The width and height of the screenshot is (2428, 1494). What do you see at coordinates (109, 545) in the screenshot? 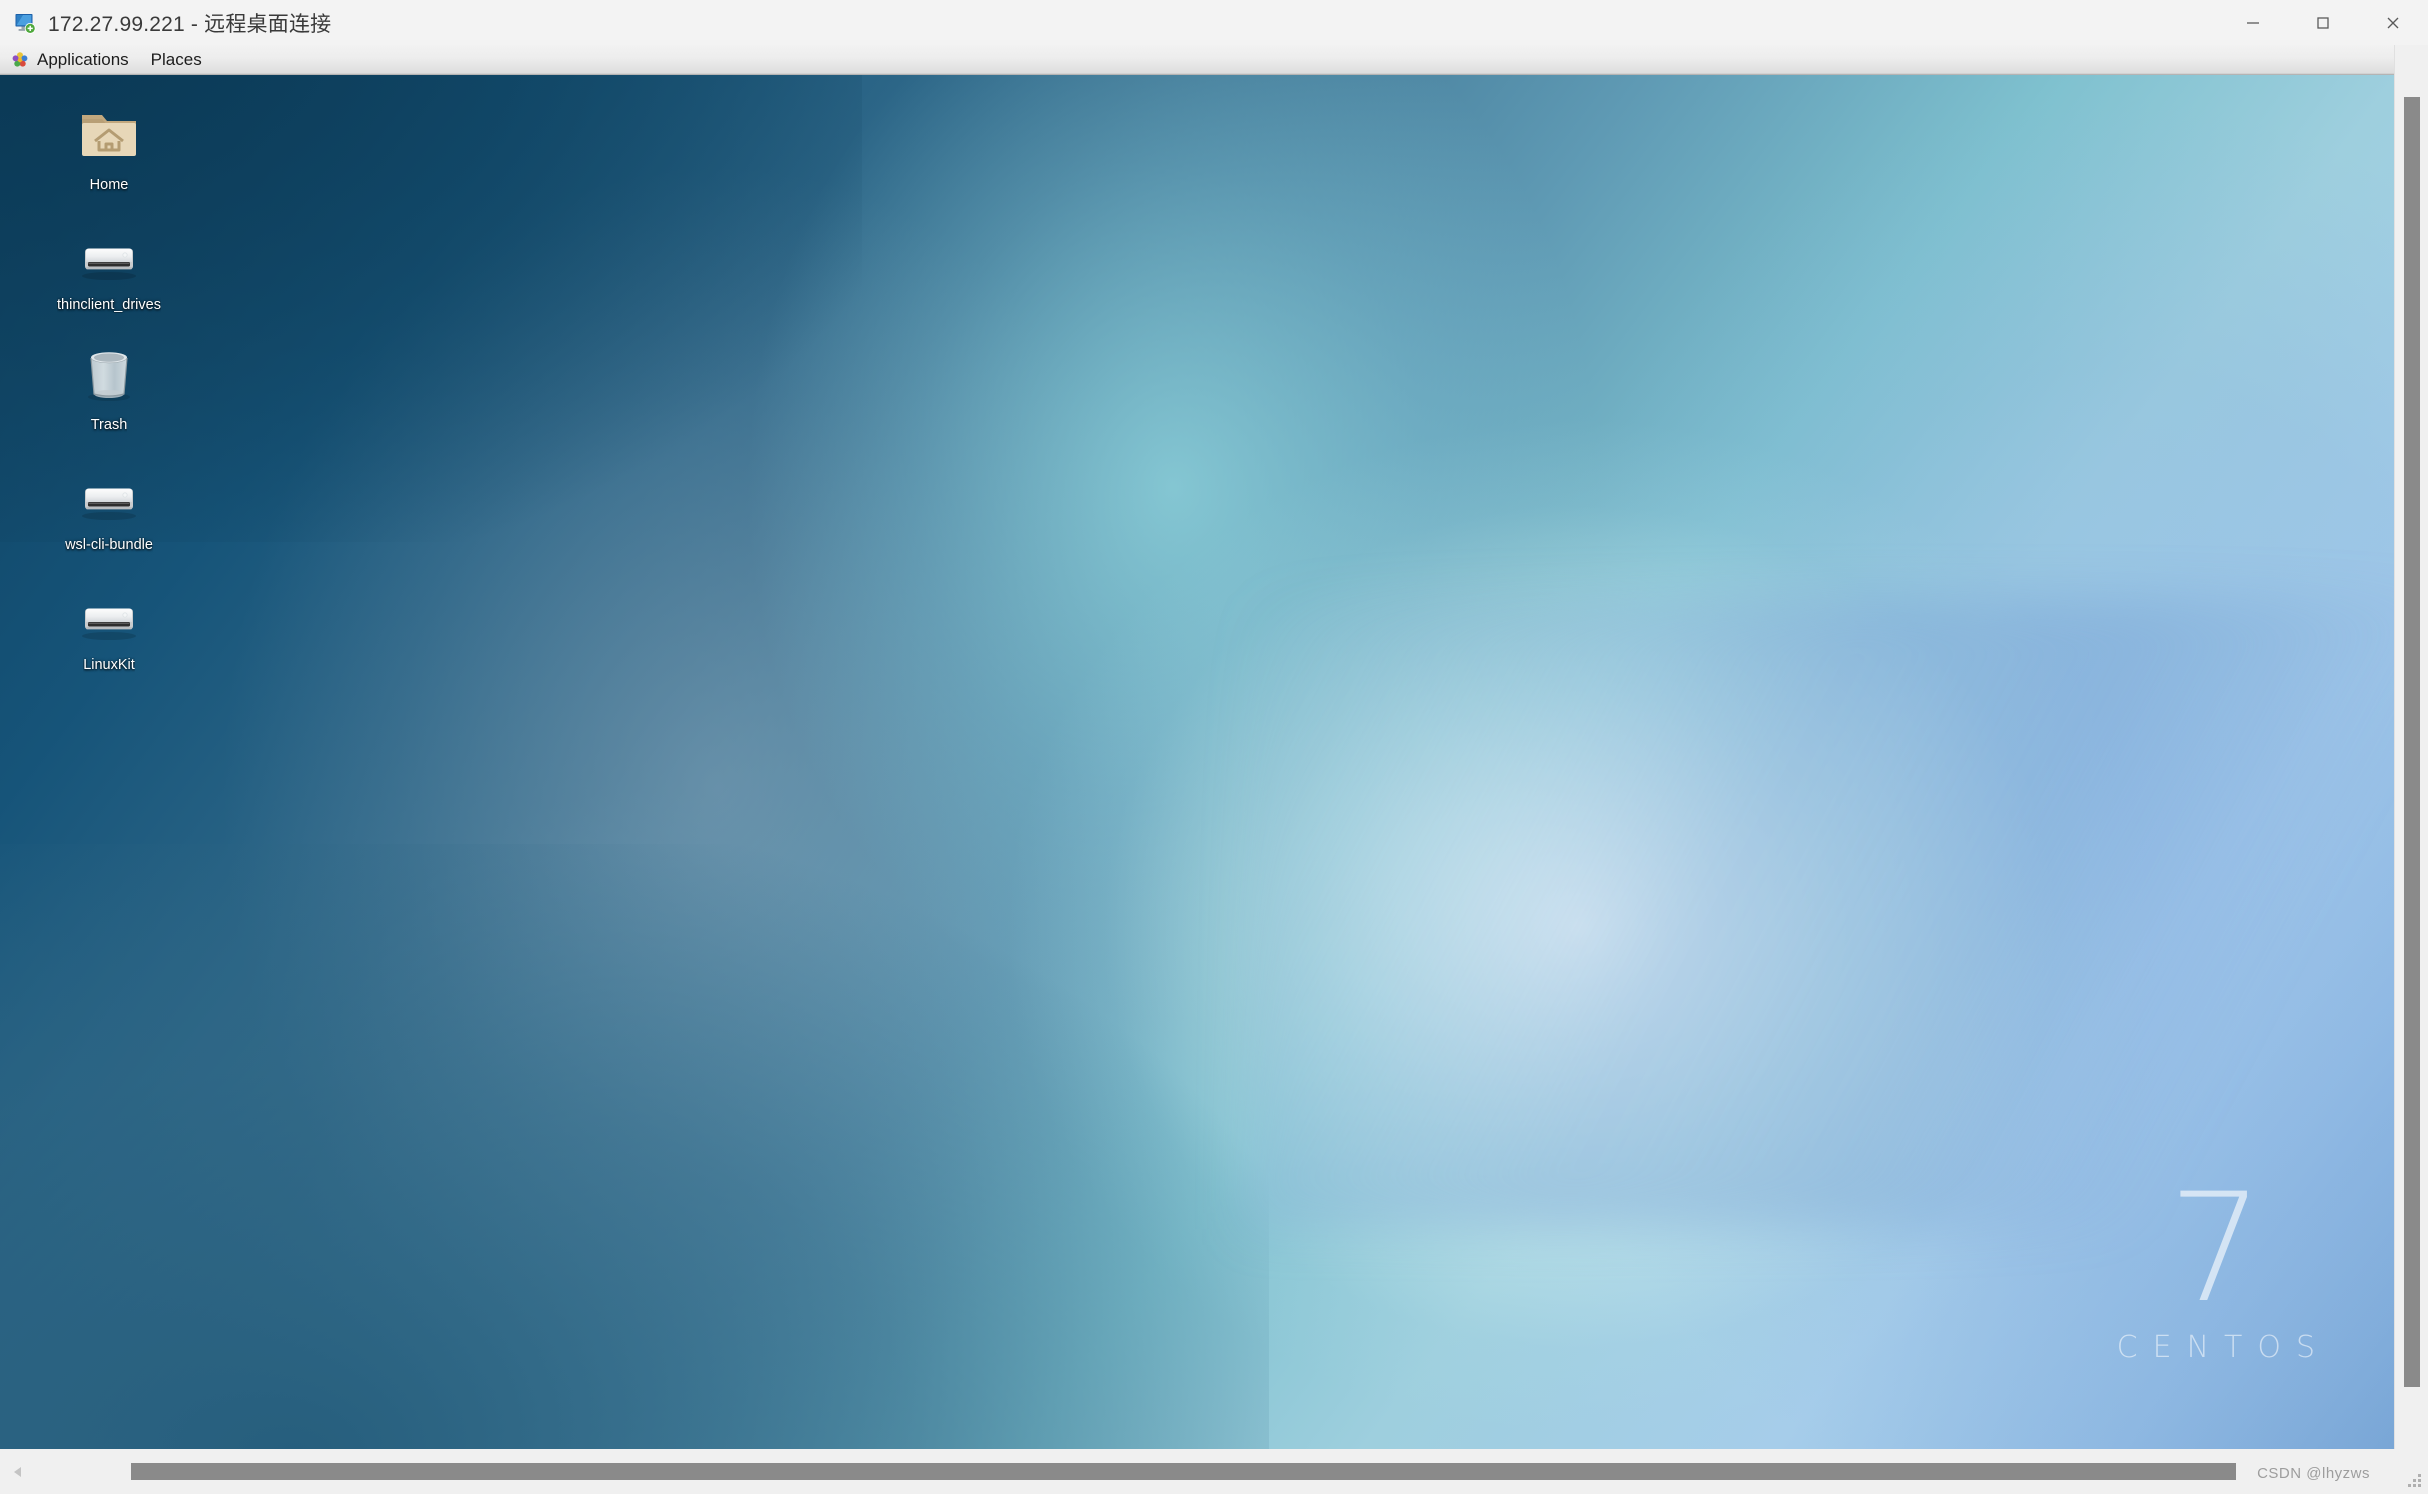
I see `desktop-icon-label: wsl-cli-bundle` at bounding box center [109, 545].